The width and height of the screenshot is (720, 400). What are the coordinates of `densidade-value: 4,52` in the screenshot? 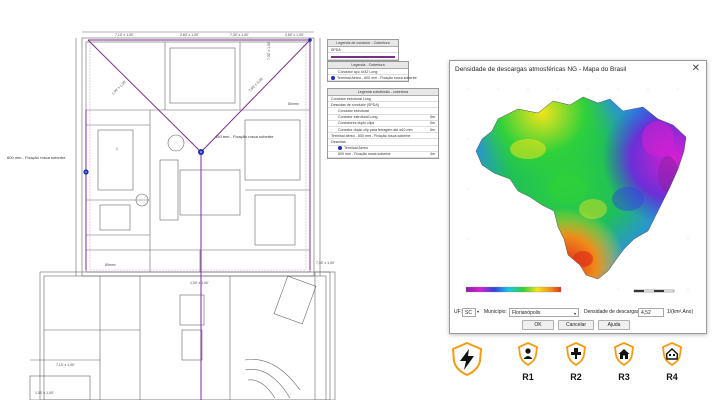 It's located at (646, 313).